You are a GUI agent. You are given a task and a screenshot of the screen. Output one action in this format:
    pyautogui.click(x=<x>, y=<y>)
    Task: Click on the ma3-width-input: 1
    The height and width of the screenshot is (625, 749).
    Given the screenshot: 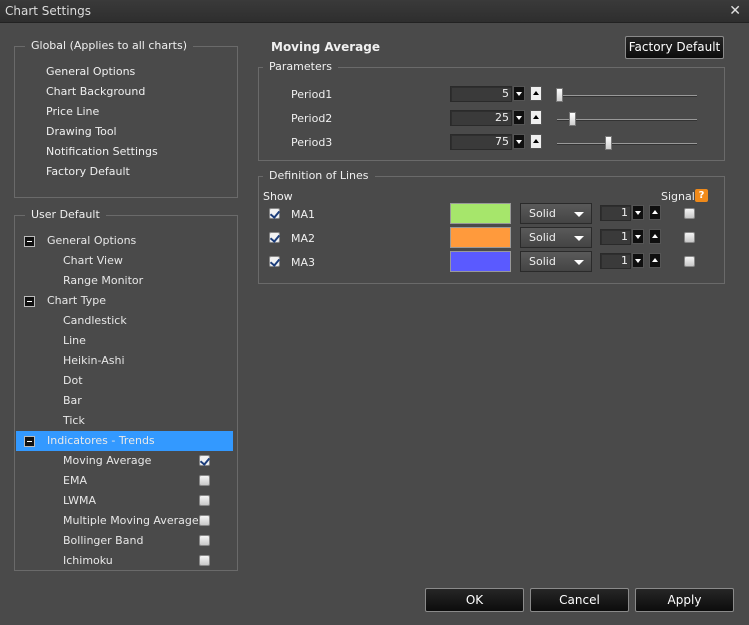 What is the action you would take?
    pyautogui.click(x=615, y=261)
    